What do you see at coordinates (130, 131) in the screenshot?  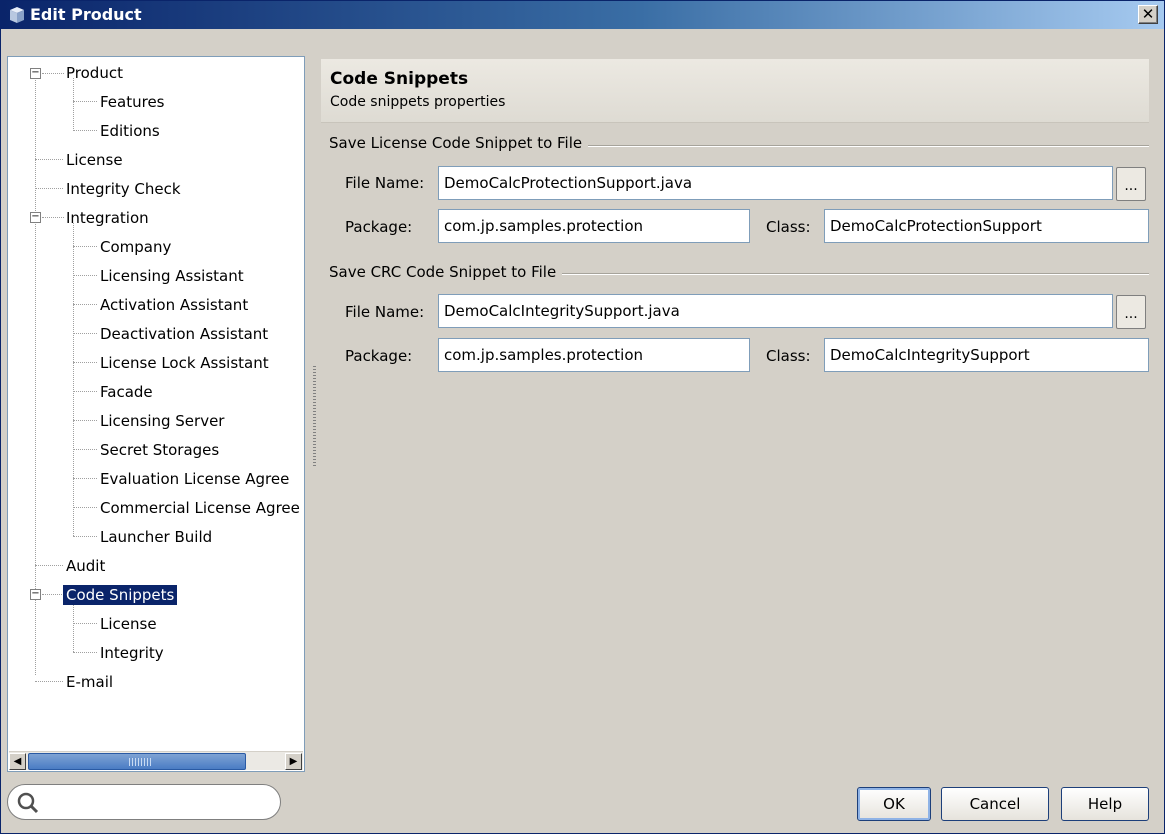 I see `tree-item-editions: Editions` at bounding box center [130, 131].